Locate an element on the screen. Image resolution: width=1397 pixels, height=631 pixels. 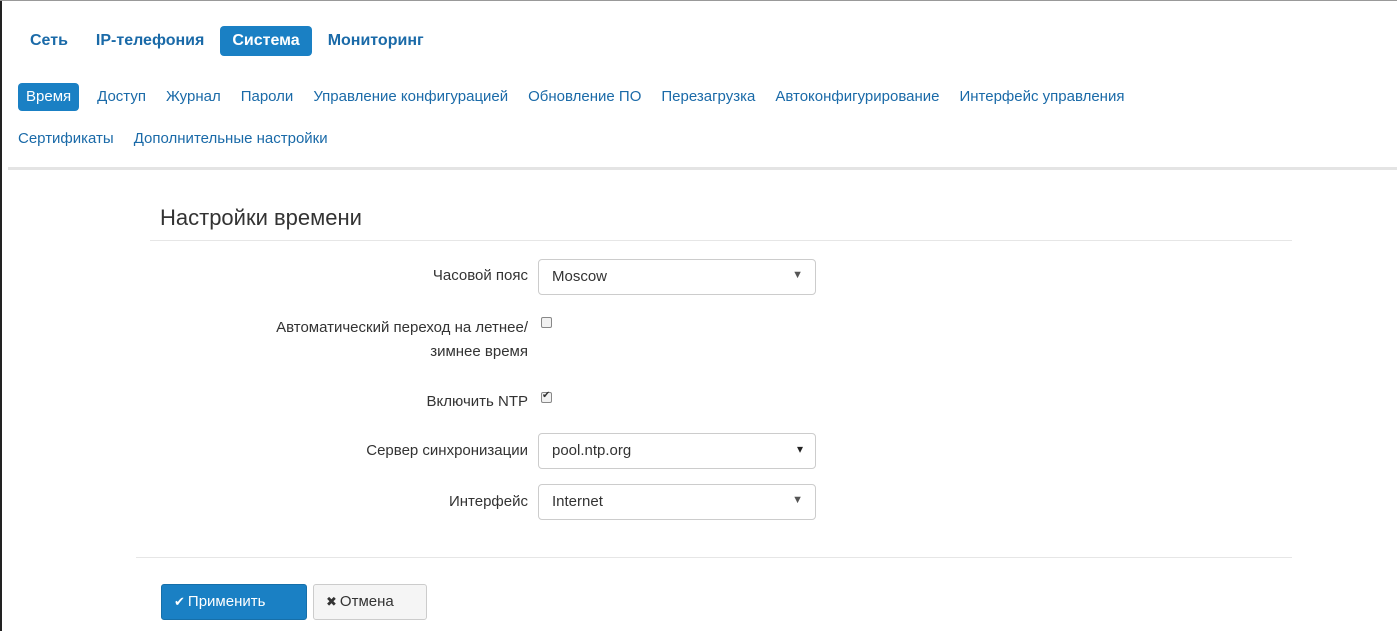
ntp-checkbox is located at coordinates (546, 396).